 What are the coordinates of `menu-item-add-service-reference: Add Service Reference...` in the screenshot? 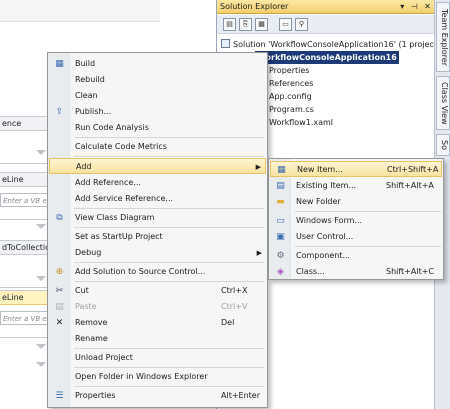 It's located at (157, 199).